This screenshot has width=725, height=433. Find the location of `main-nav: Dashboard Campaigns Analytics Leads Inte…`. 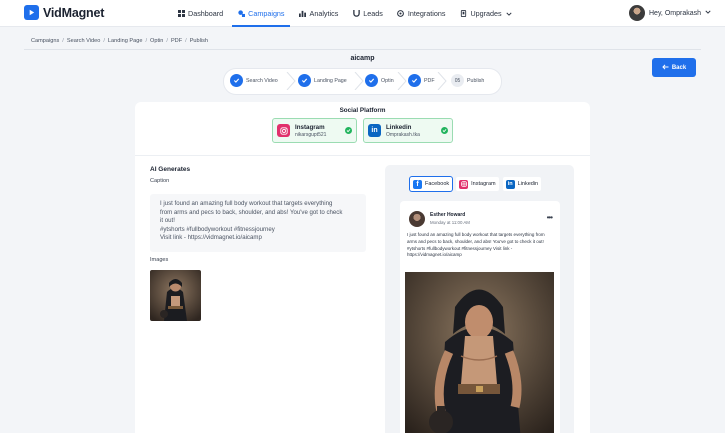

main-nav: Dashboard Campaigns Analytics Leads Inte… is located at coordinates (345, 13).